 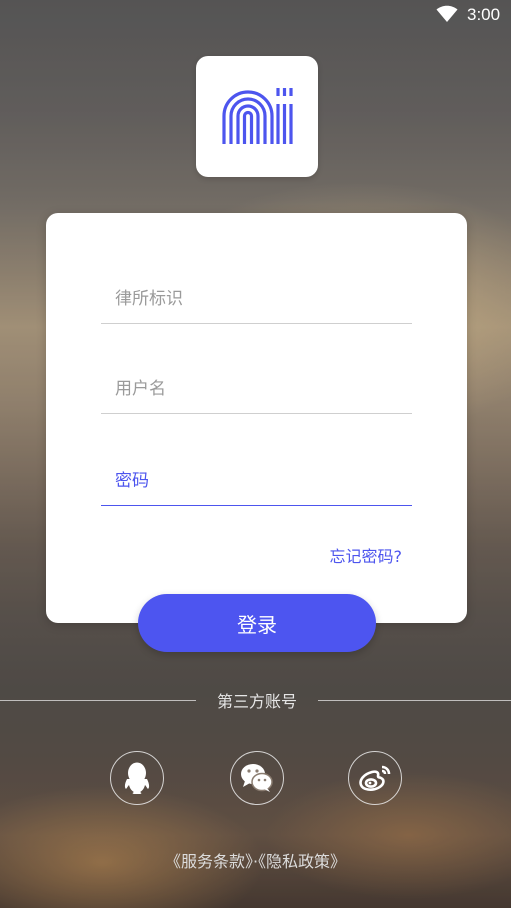 What do you see at coordinates (257, 623) in the screenshot?
I see `login-button: 登录` at bounding box center [257, 623].